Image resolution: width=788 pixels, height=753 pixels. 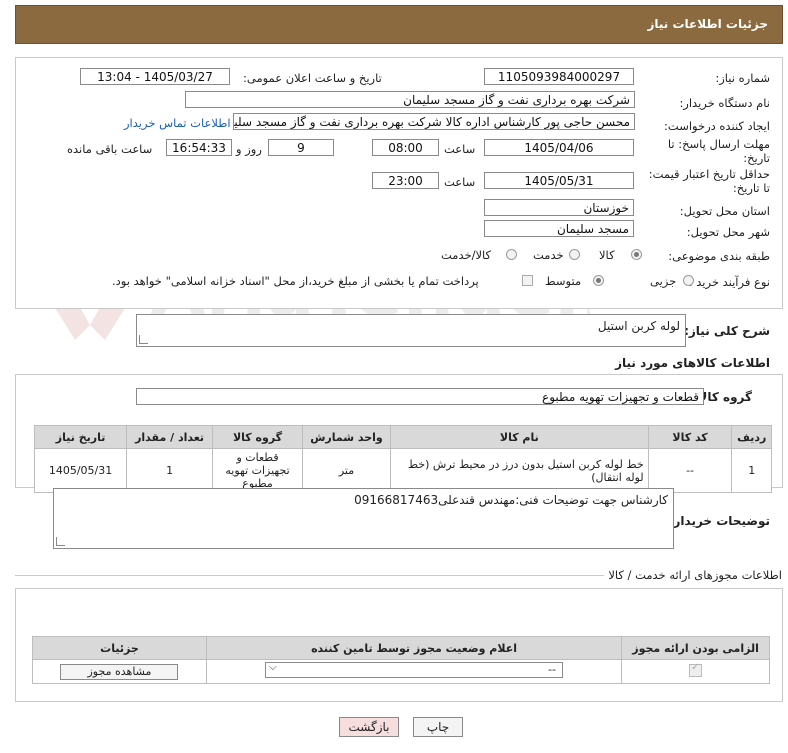 What do you see at coordinates (598, 280) in the screenshot?
I see `process-medium-radio` at bounding box center [598, 280].